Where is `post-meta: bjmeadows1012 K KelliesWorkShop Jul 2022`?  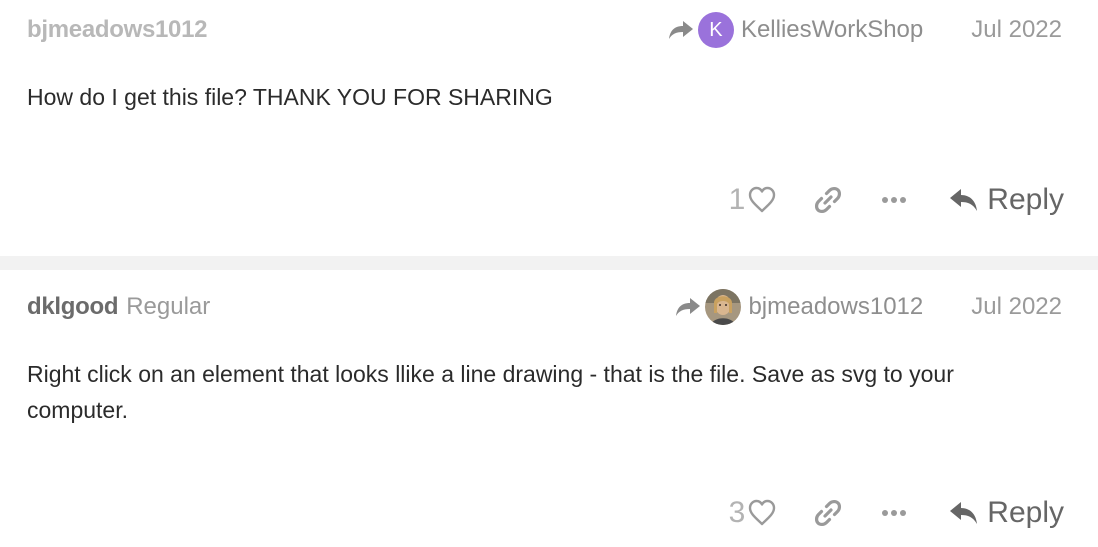
post-meta: bjmeadows1012 K KelliesWorkShop Jul 2022 is located at coordinates (544, 30).